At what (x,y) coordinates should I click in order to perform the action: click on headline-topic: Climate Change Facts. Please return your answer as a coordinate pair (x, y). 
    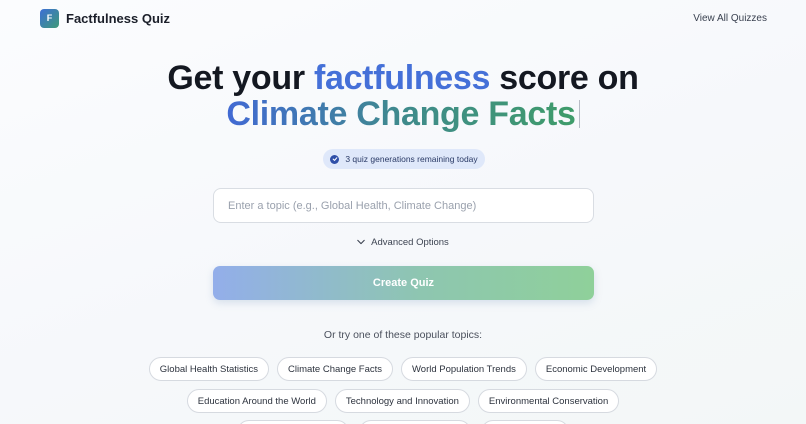
    Looking at the image, I should click on (401, 114).